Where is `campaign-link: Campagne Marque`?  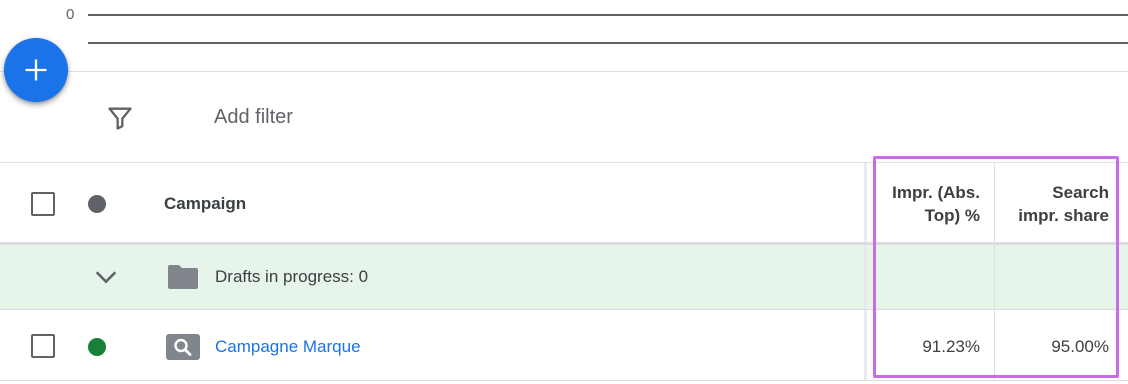
campaign-link: Campagne Marque is located at coordinates (288, 347).